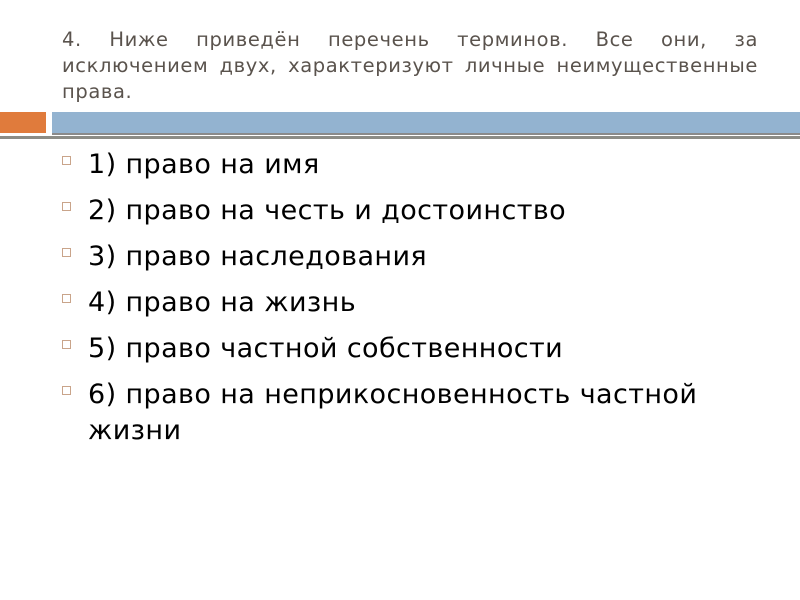  Describe the element at coordinates (426, 134) in the screenshot. I see `divider-line` at that location.